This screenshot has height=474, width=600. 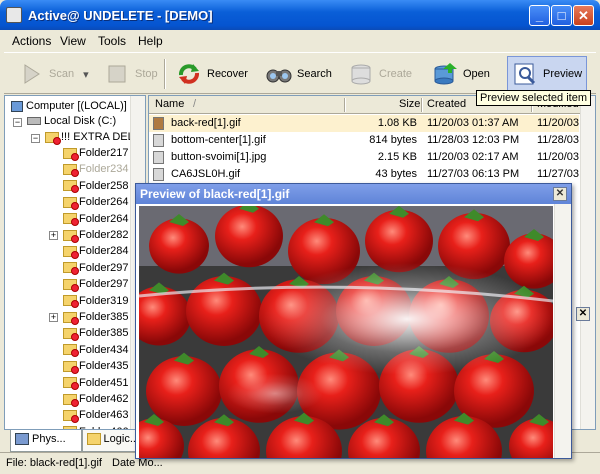 I want to click on column-name: Name, so click(x=169, y=104).